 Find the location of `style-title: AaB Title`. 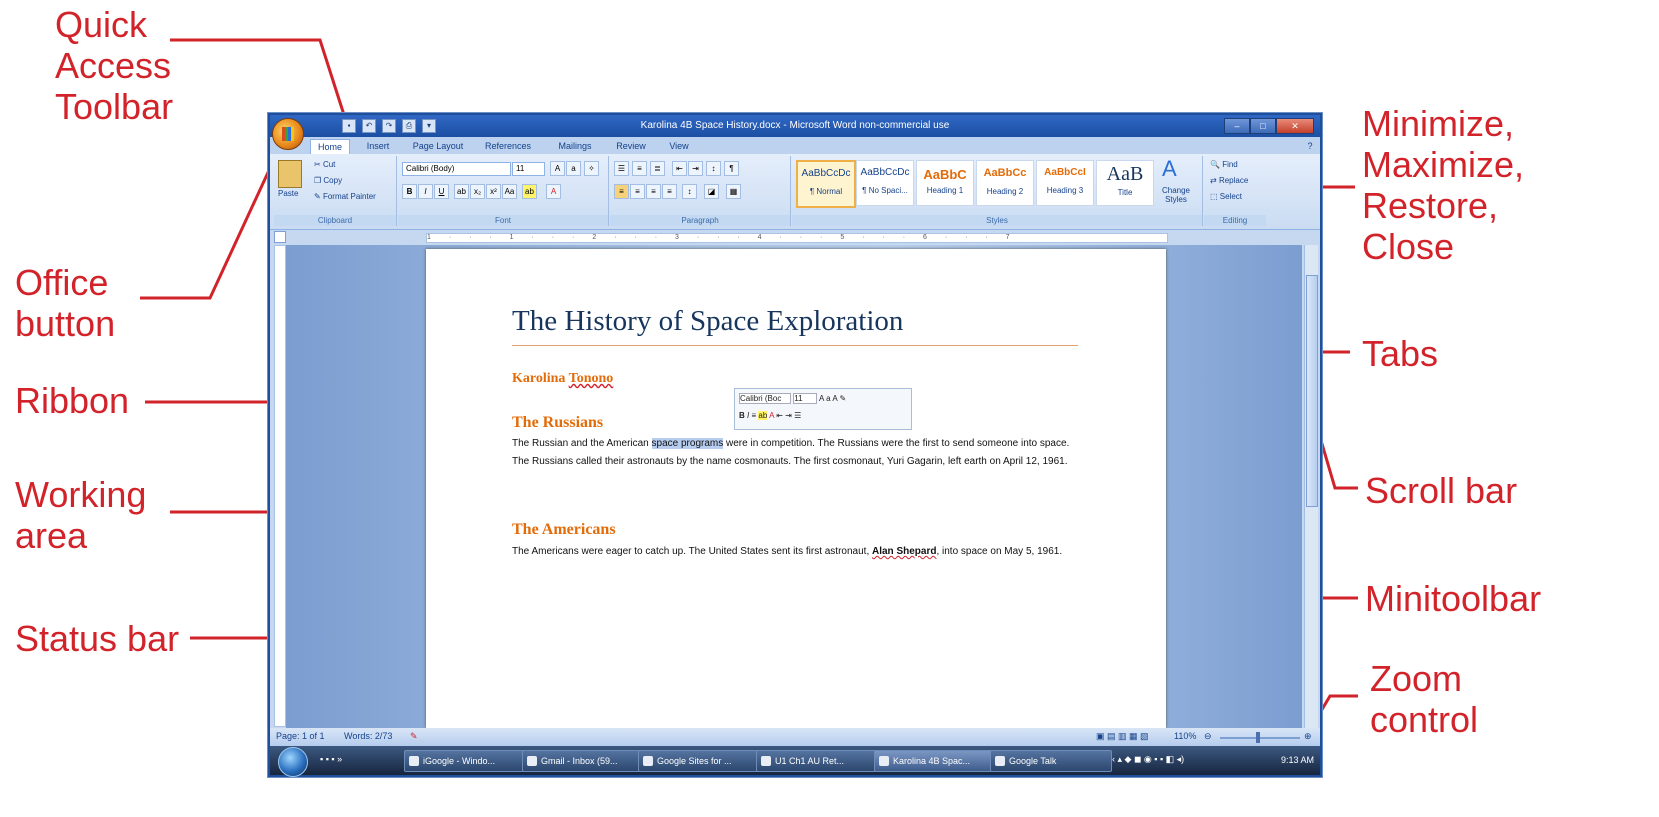

style-title: AaB Title is located at coordinates (1125, 183).